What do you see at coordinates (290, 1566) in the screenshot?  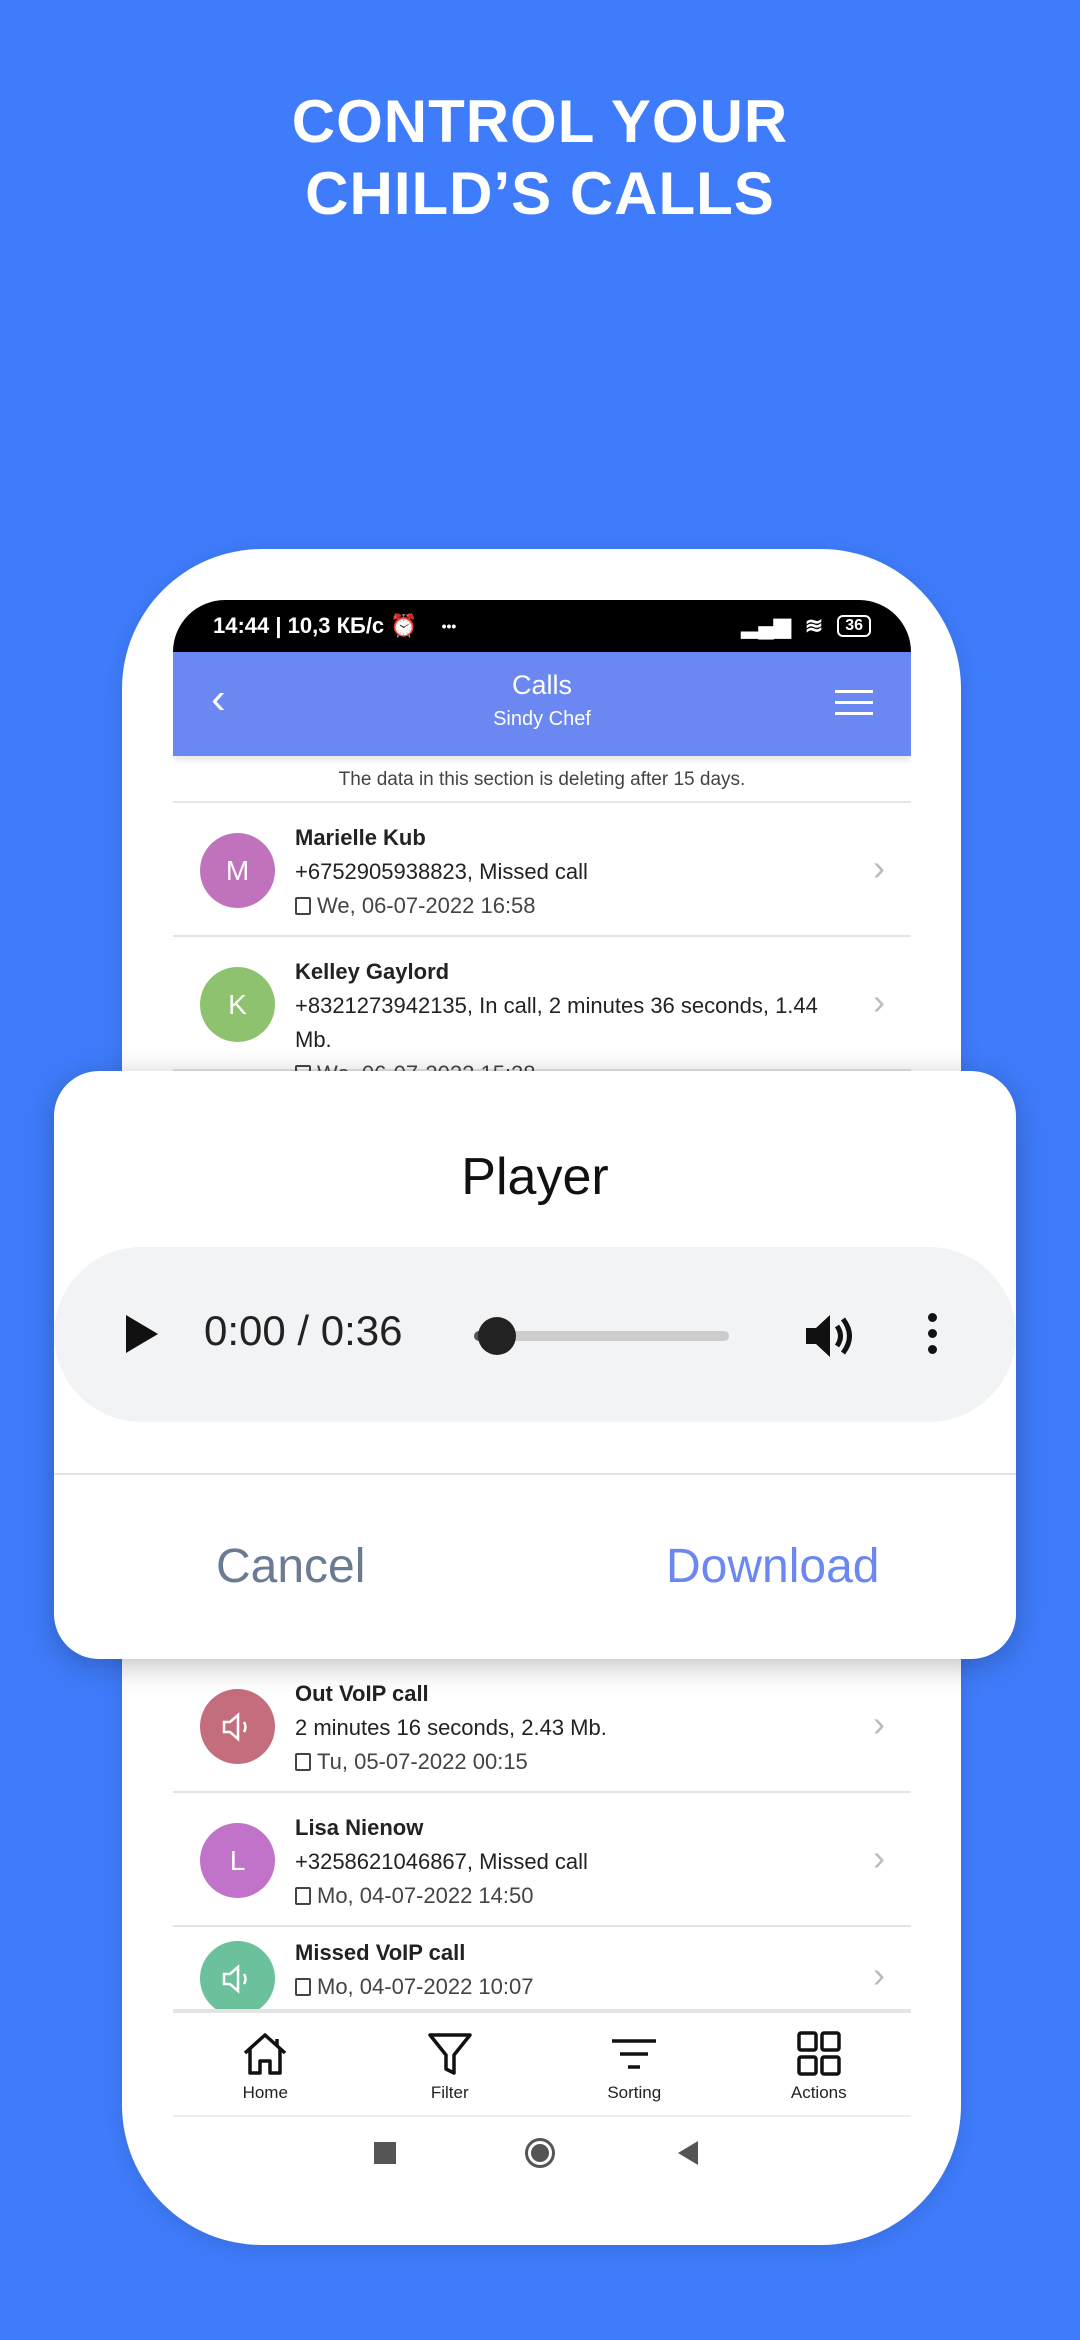 I see `cancel-button: Cancel` at bounding box center [290, 1566].